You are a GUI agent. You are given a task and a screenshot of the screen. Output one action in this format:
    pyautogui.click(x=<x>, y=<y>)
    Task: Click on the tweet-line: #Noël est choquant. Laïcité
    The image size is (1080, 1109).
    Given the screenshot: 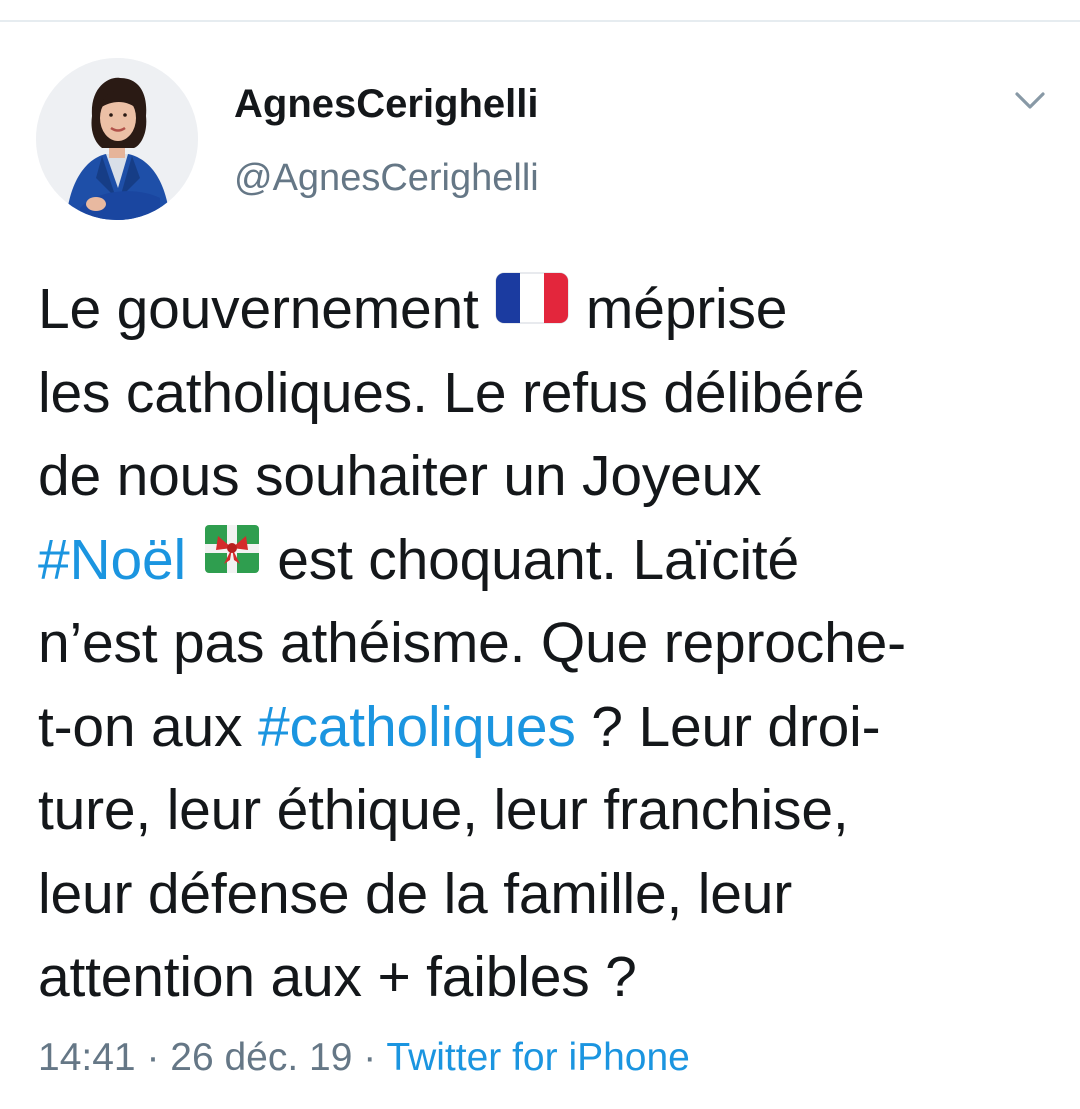 What is the action you would take?
    pyautogui.click(x=543, y=561)
    